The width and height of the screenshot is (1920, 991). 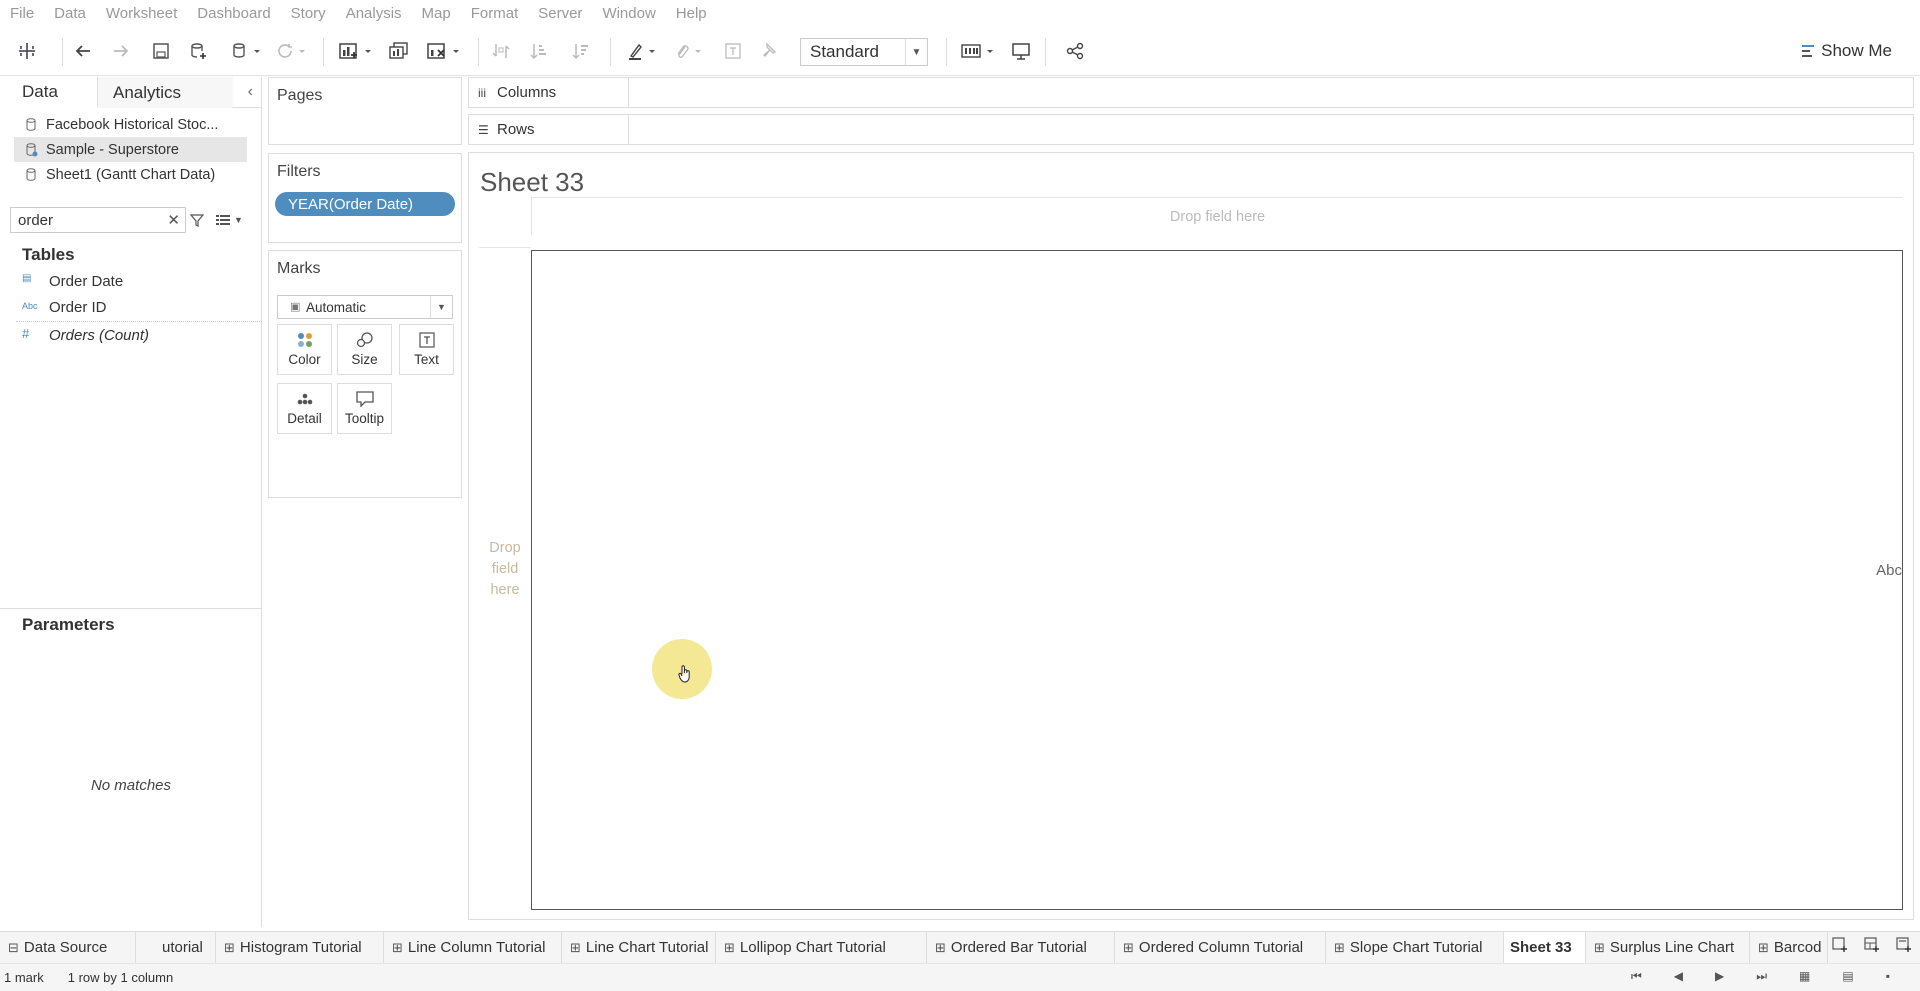 What do you see at coordinates (197, 220) in the screenshot?
I see `filter-icon` at bounding box center [197, 220].